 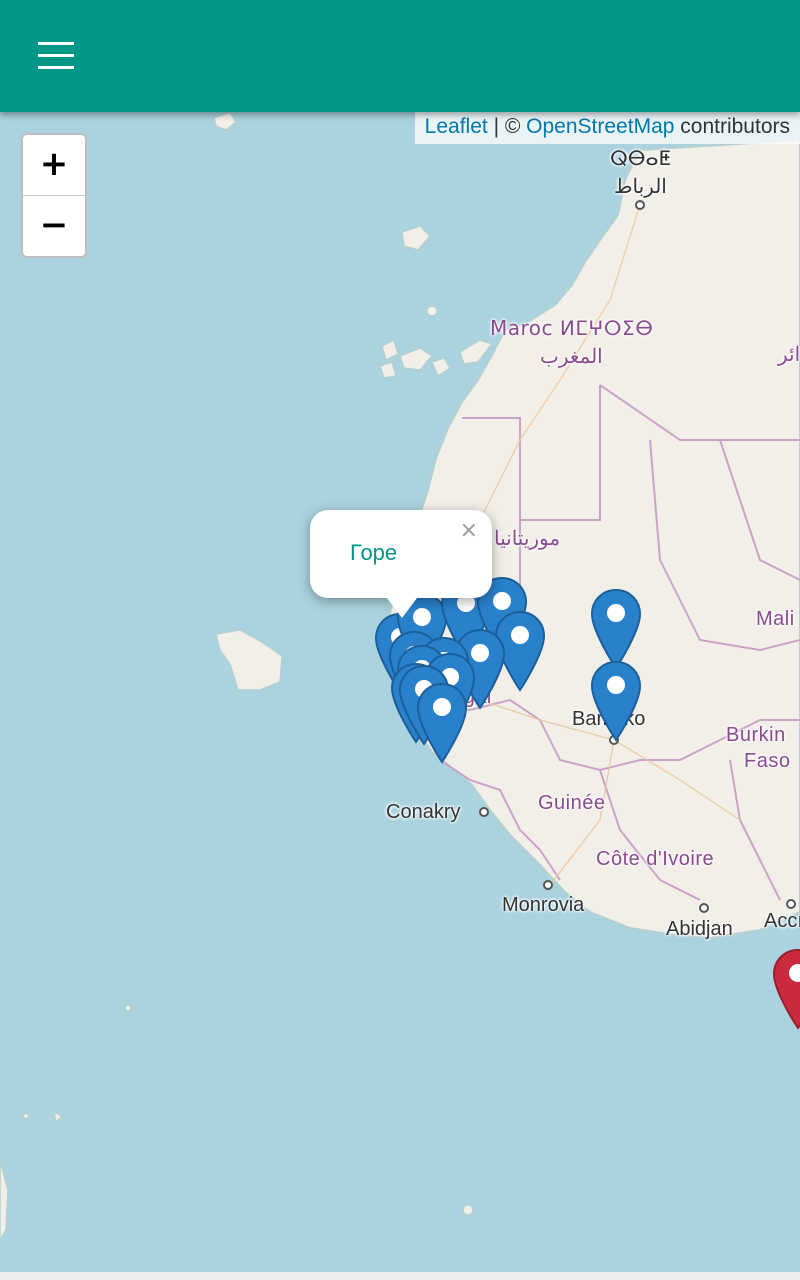 What do you see at coordinates (249, 660) in the screenshot?
I see `cape-verde` at bounding box center [249, 660].